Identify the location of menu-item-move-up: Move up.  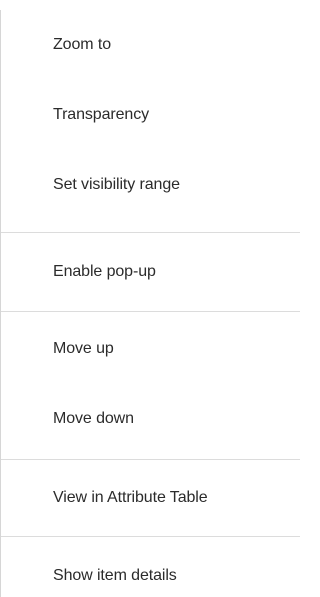
(150, 347).